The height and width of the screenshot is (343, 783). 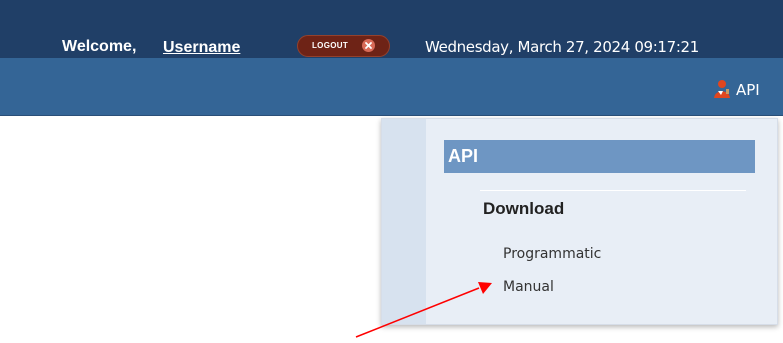 I want to click on close-icon, so click(x=368, y=45).